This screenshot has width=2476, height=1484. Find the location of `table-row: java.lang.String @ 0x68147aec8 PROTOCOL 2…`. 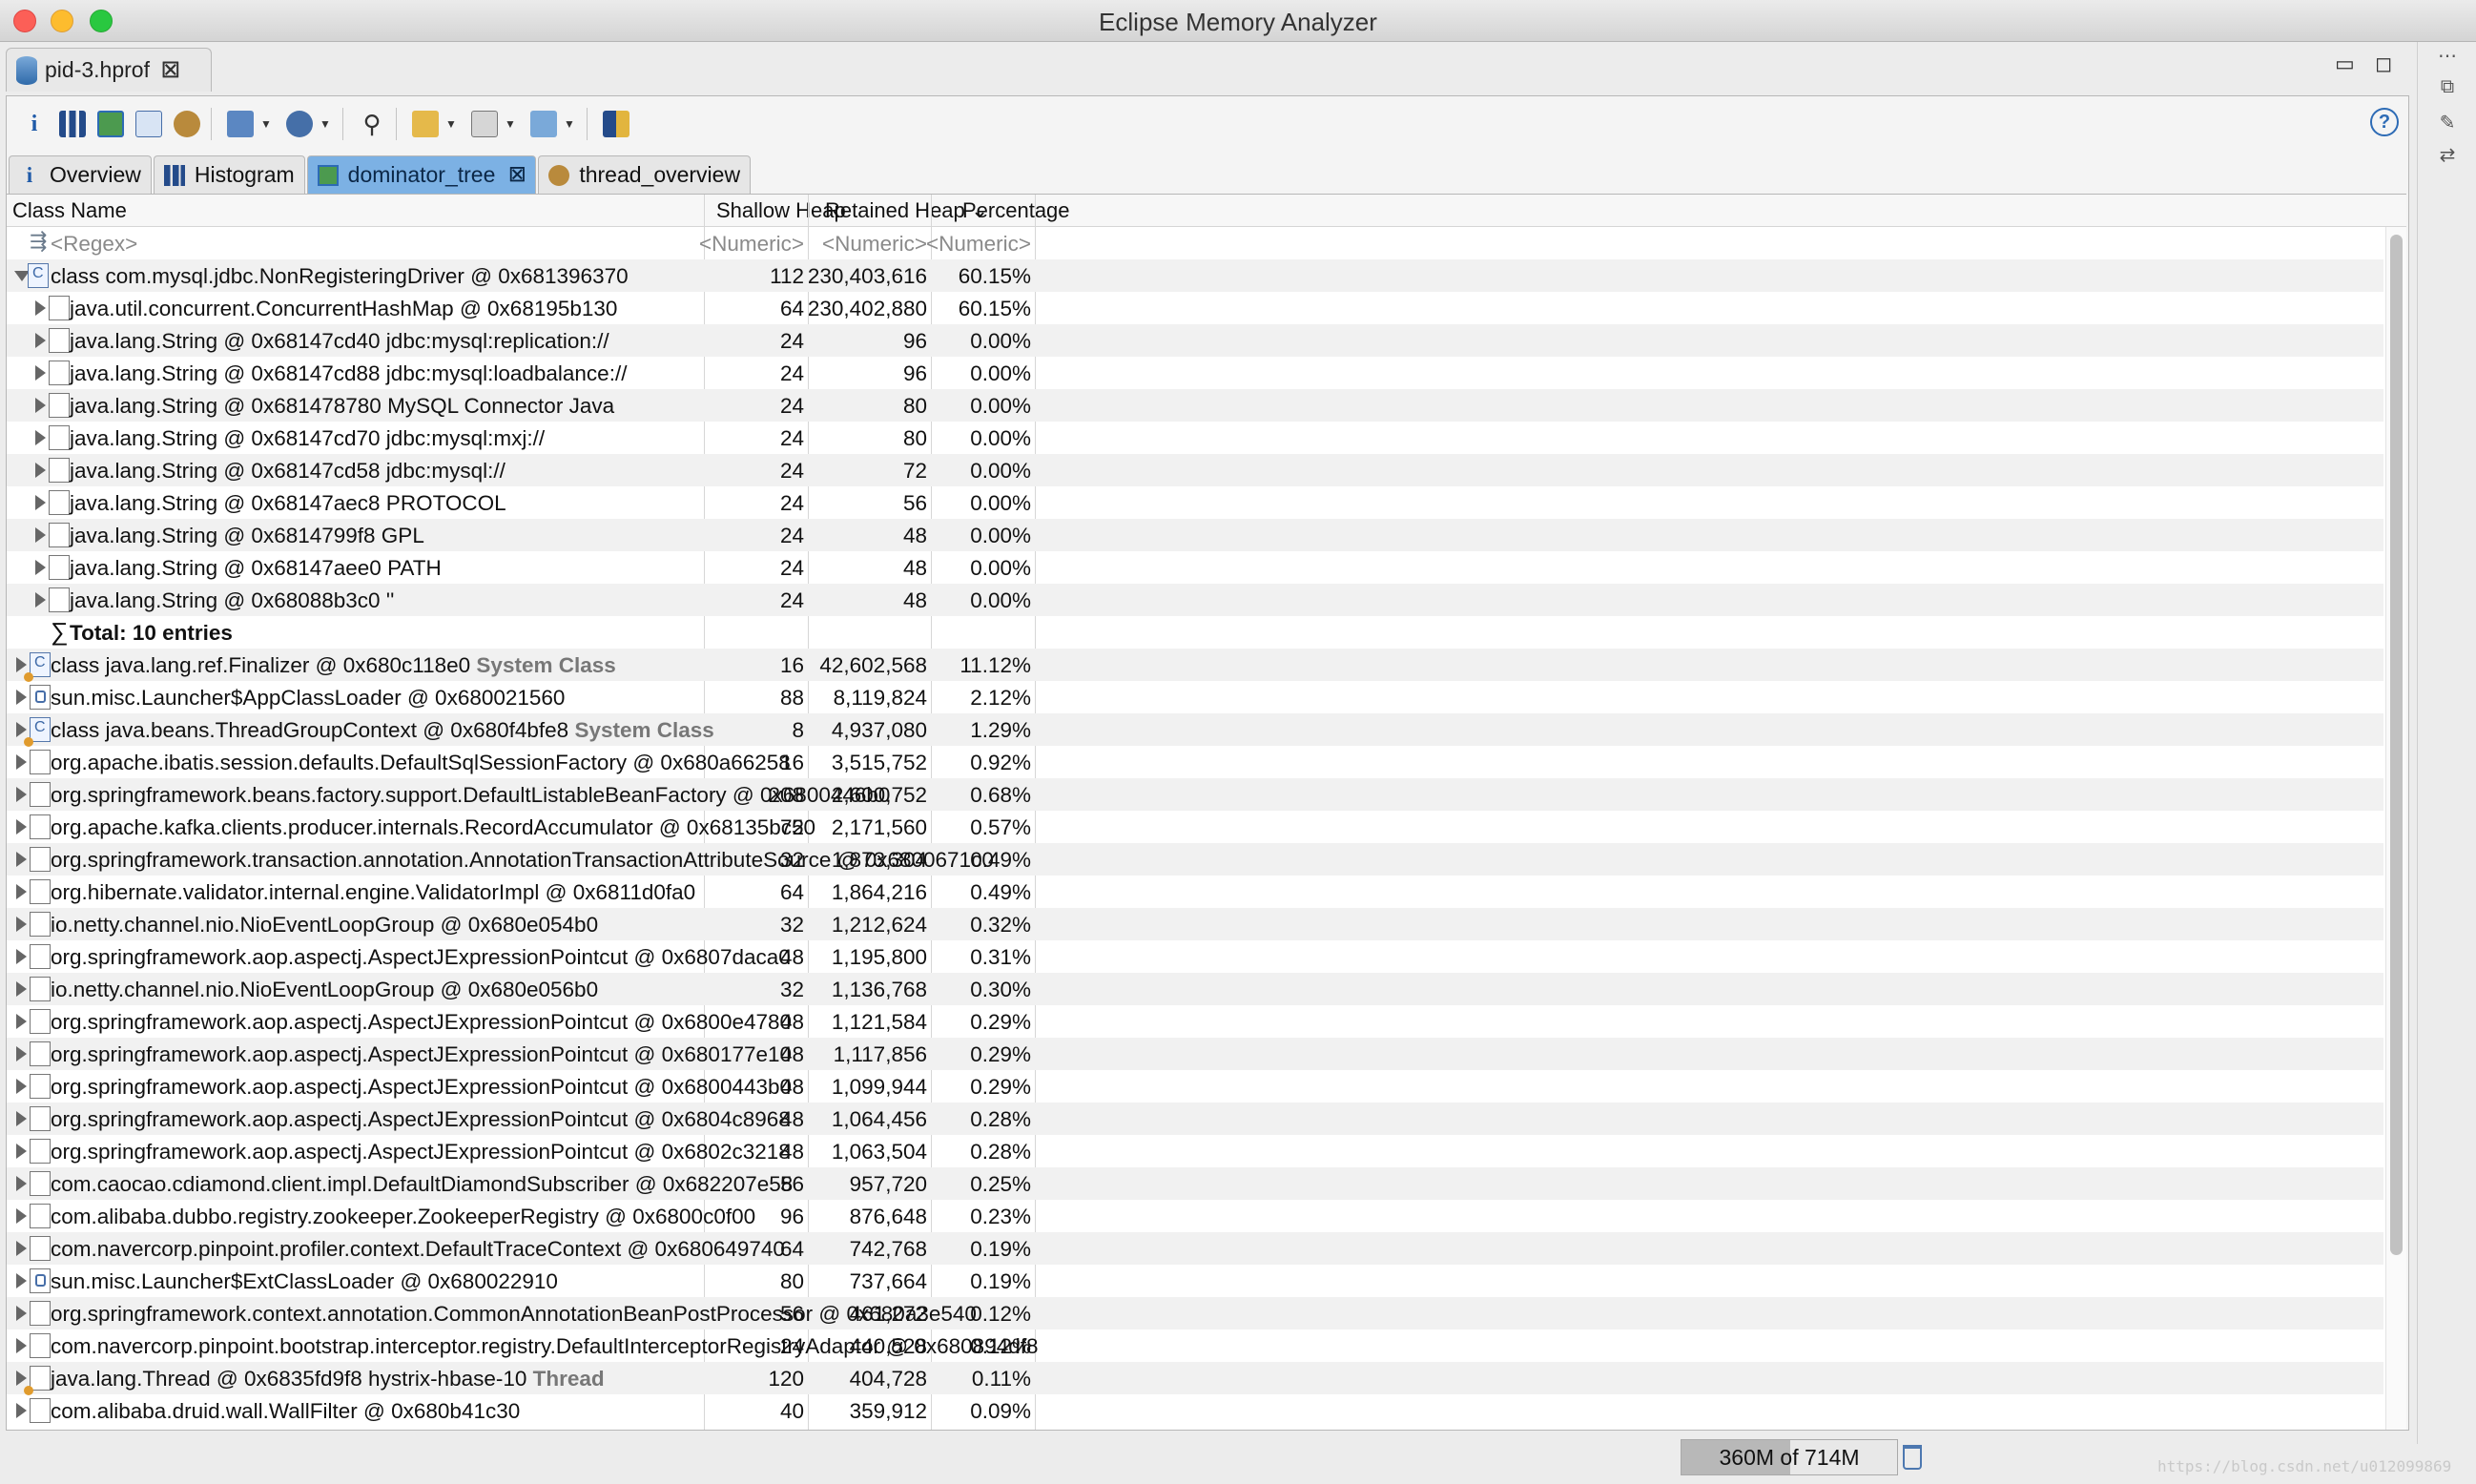

table-row: java.lang.String @ 0x68147aec8 PROTOCOL 2… is located at coordinates (1195, 502).